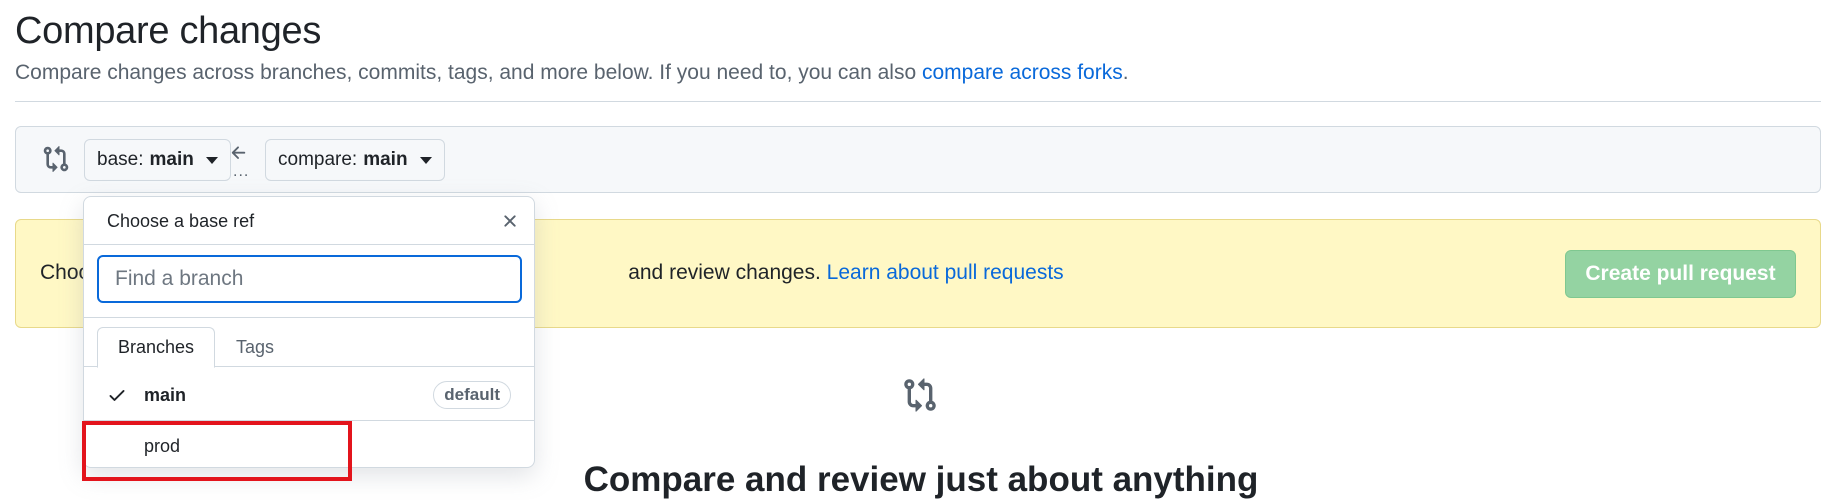 This screenshot has height=500, width=1842. What do you see at coordinates (181, 221) in the screenshot?
I see `dropdown-title: Choose a base ref` at bounding box center [181, 221].